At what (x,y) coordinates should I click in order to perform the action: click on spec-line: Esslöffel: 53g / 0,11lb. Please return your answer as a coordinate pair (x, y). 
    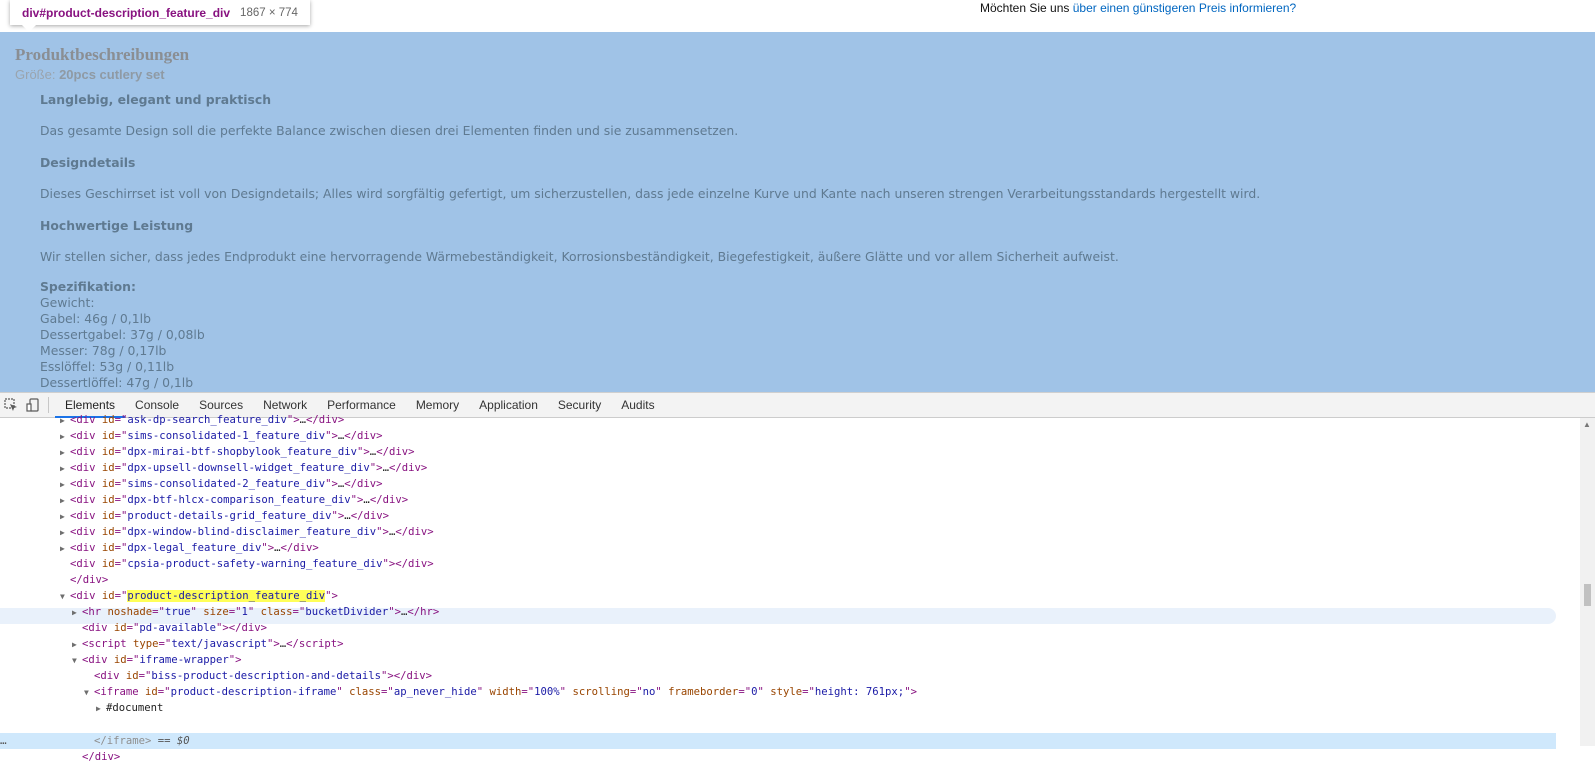
    Looking at the image, I should click on (107, 366).